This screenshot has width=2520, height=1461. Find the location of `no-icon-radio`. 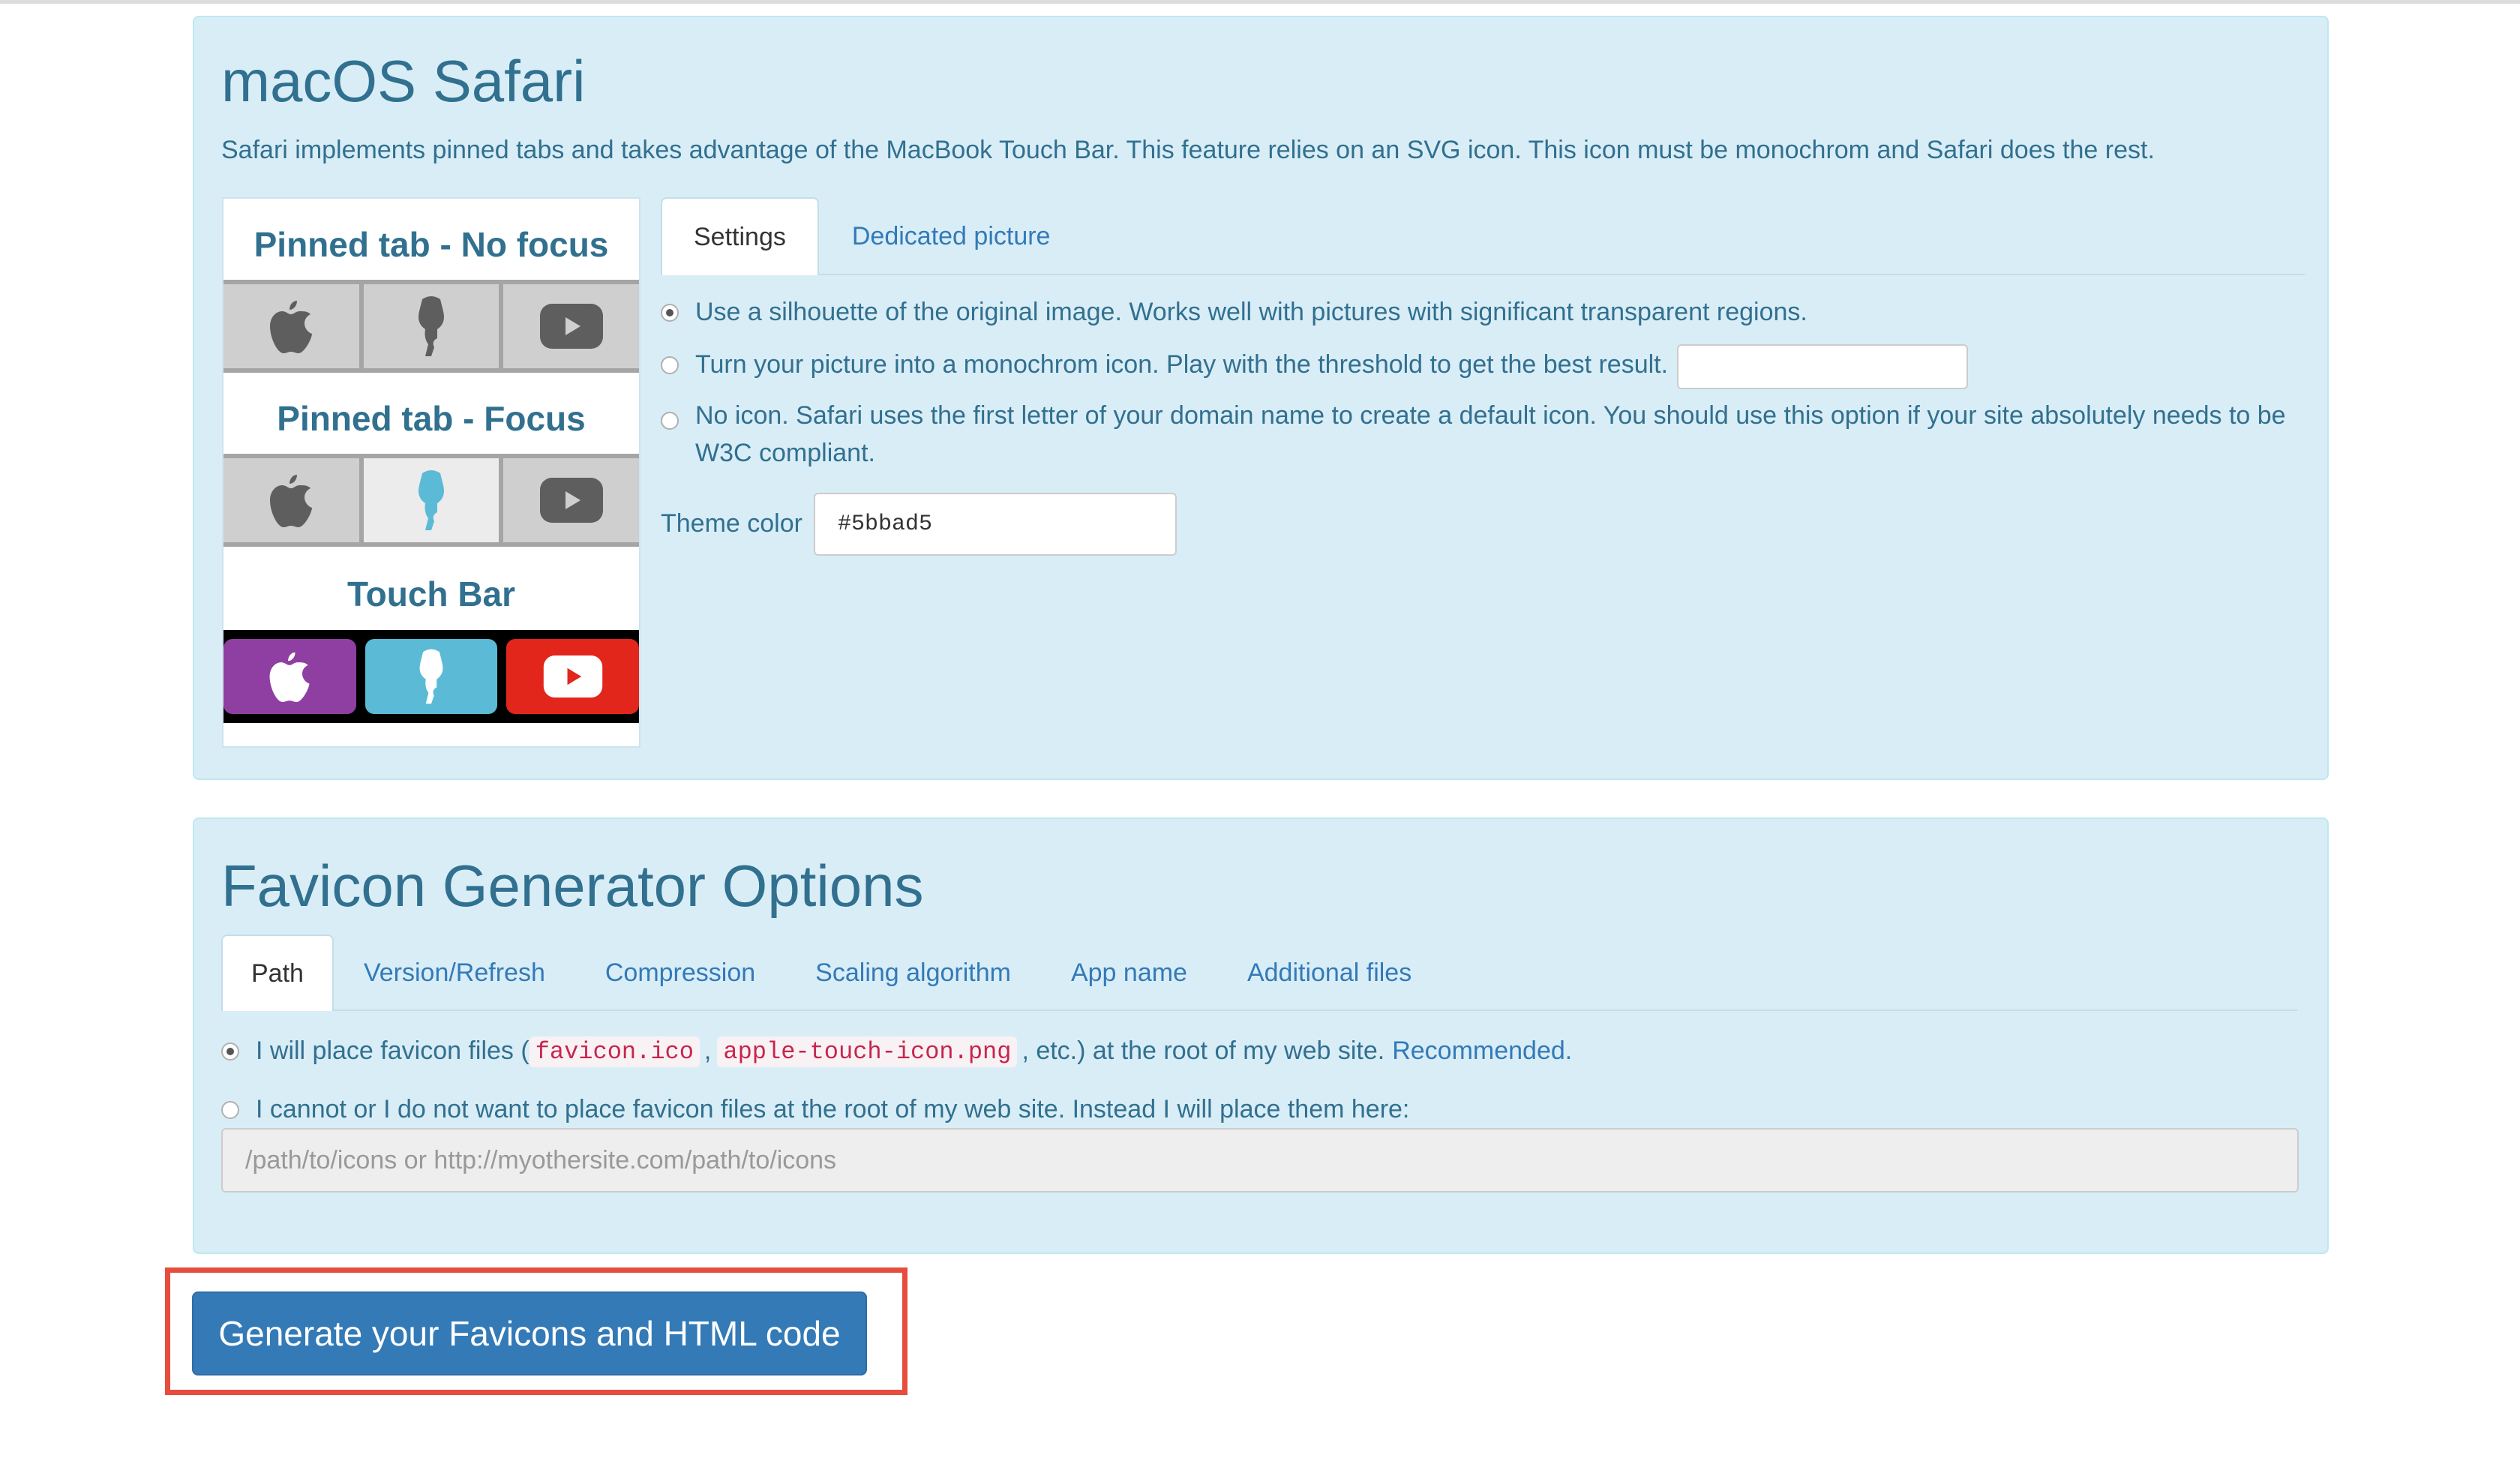

no-icon-radio is located at coordinates (670, 421).